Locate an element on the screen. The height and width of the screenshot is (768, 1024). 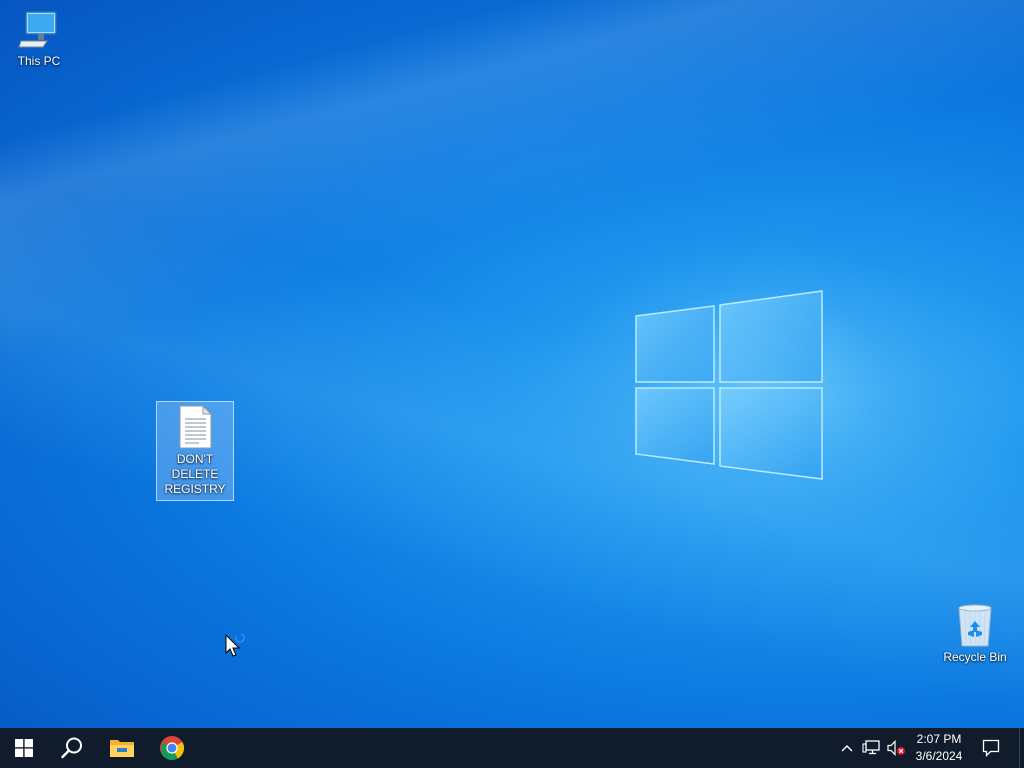
chevron-up-icon is located at coordinates (847, 748).